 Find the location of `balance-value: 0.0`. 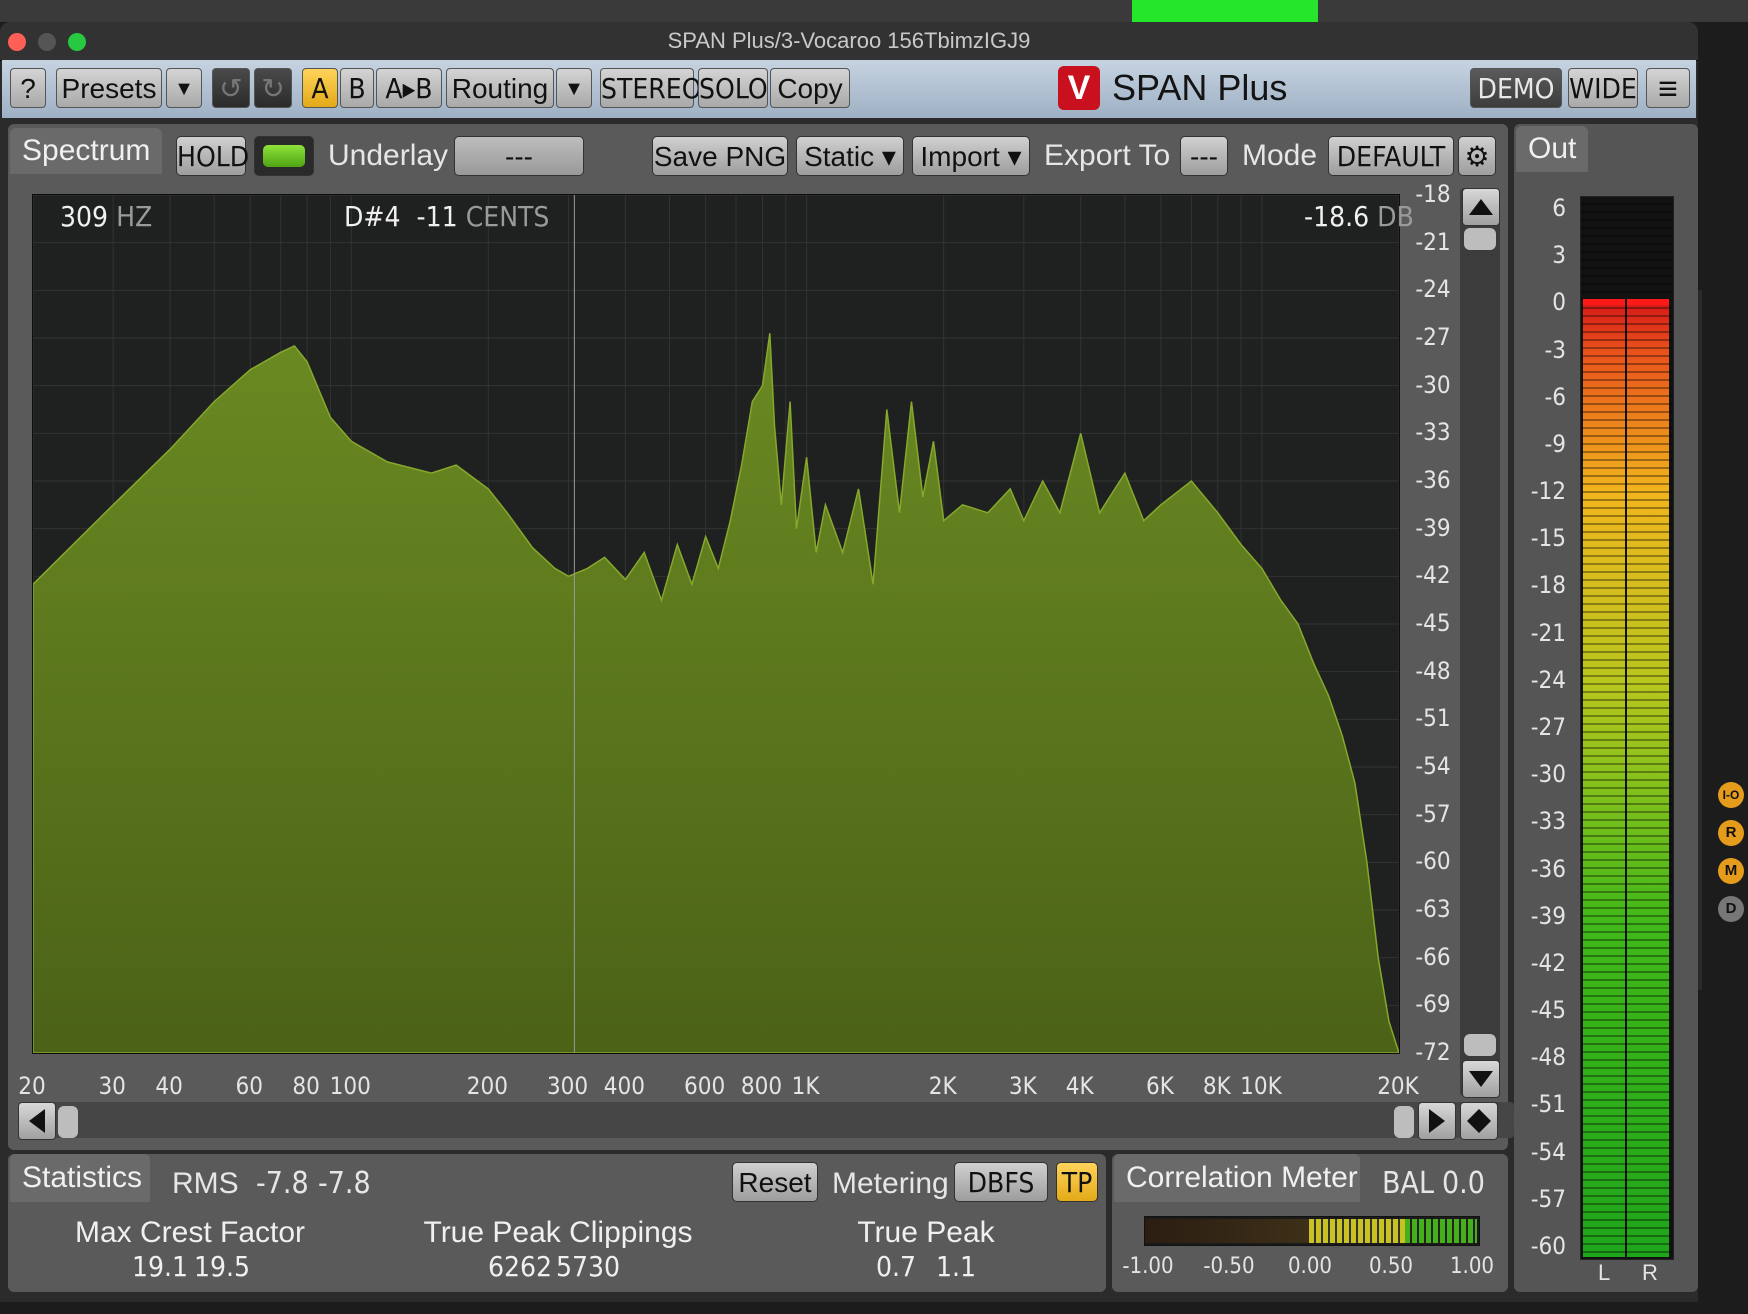

balance-value: 0.0 is located at coordinates (1463, 1183).